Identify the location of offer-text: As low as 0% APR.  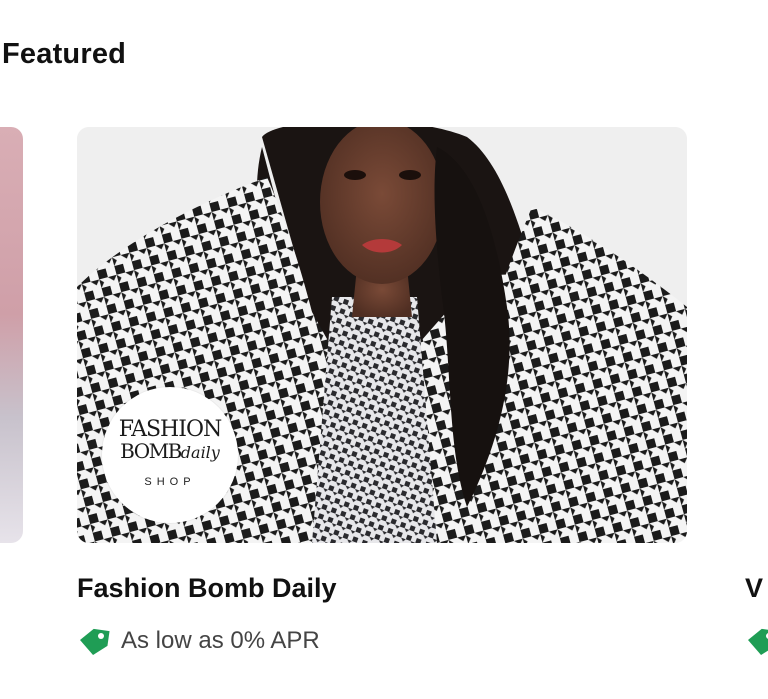
(220, 640).